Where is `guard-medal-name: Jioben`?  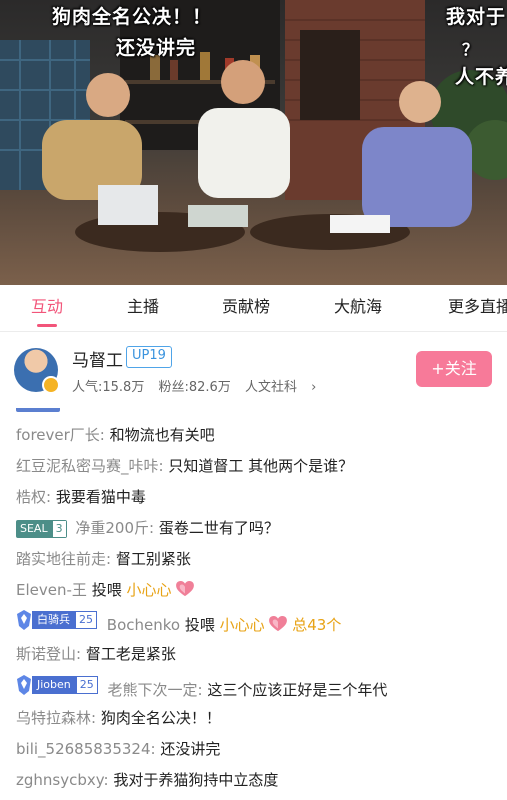 guard-medal-name: Jioben is located at coordinates (54, 685).